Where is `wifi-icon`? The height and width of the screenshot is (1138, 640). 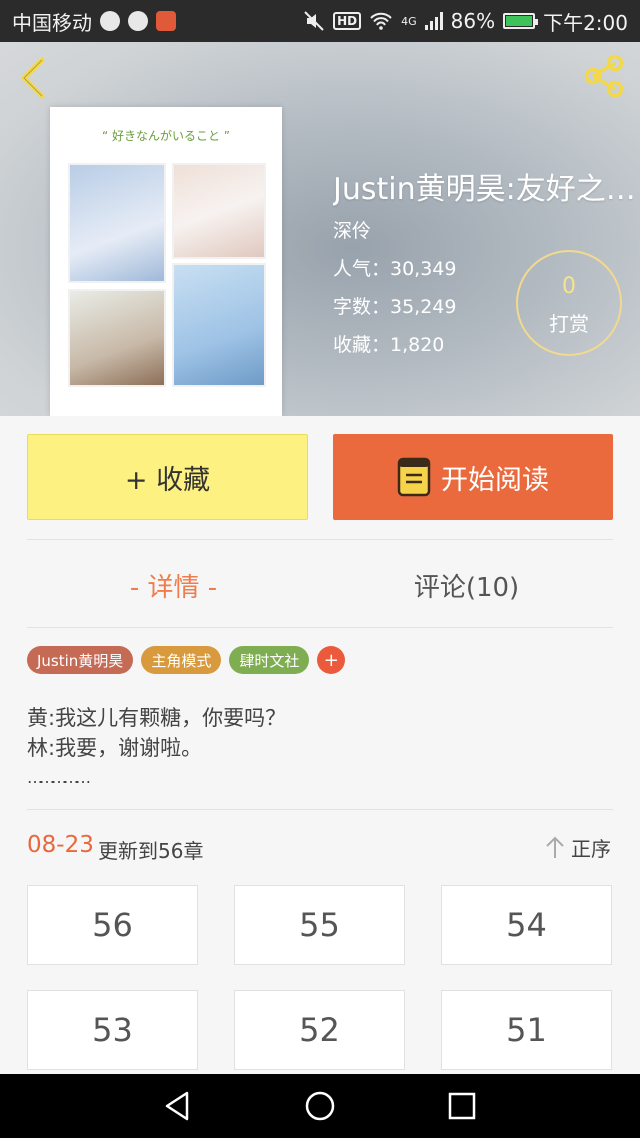
wifi-icon is located at coordinates (381, 21).